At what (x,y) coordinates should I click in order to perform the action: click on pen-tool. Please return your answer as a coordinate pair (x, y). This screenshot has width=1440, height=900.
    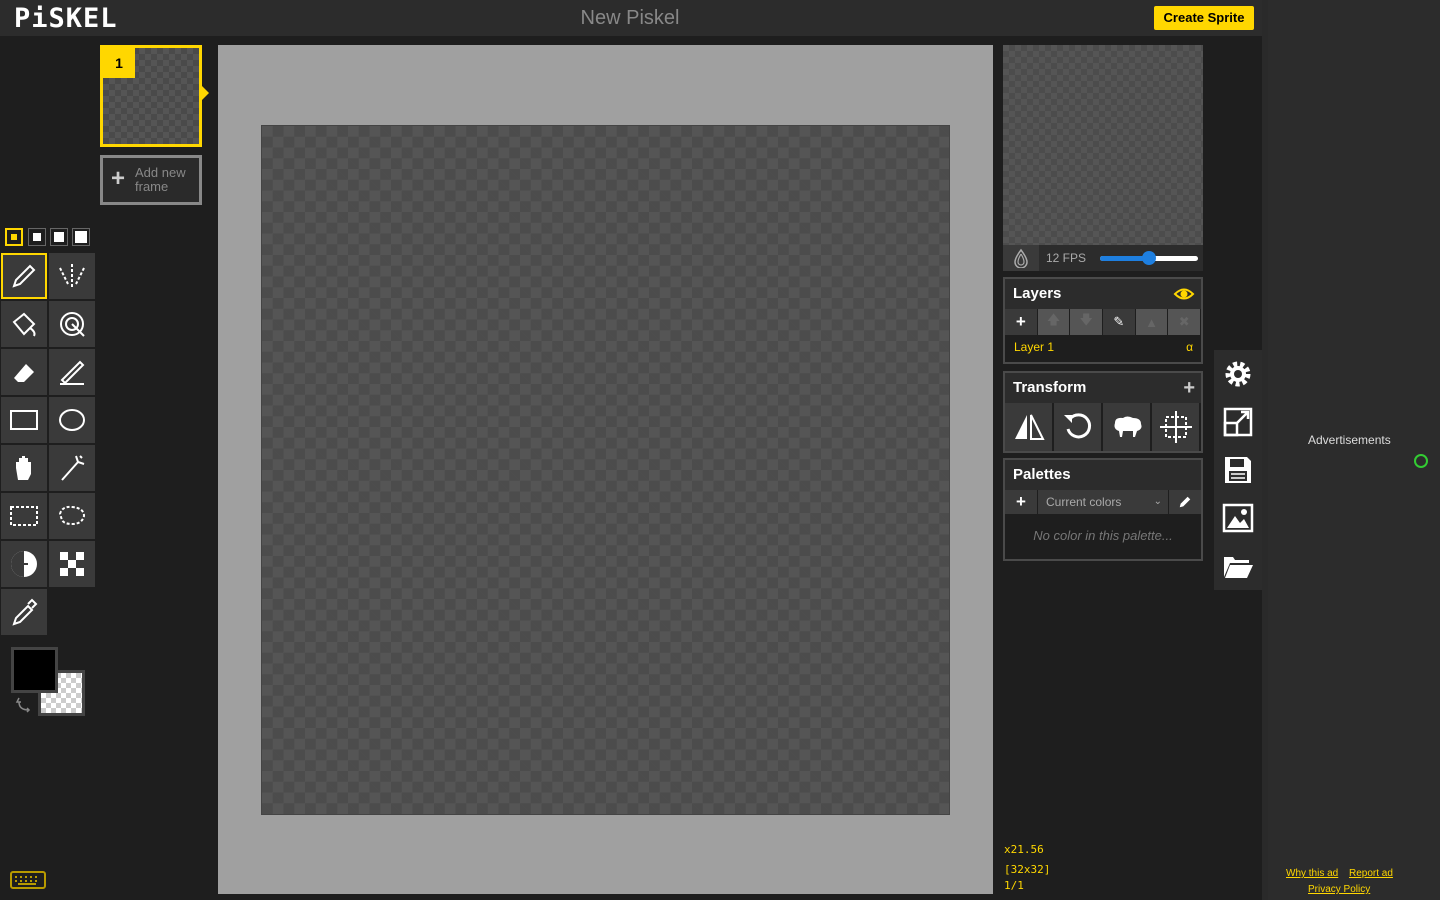
    Looking at the image, I should click on (24, 276).